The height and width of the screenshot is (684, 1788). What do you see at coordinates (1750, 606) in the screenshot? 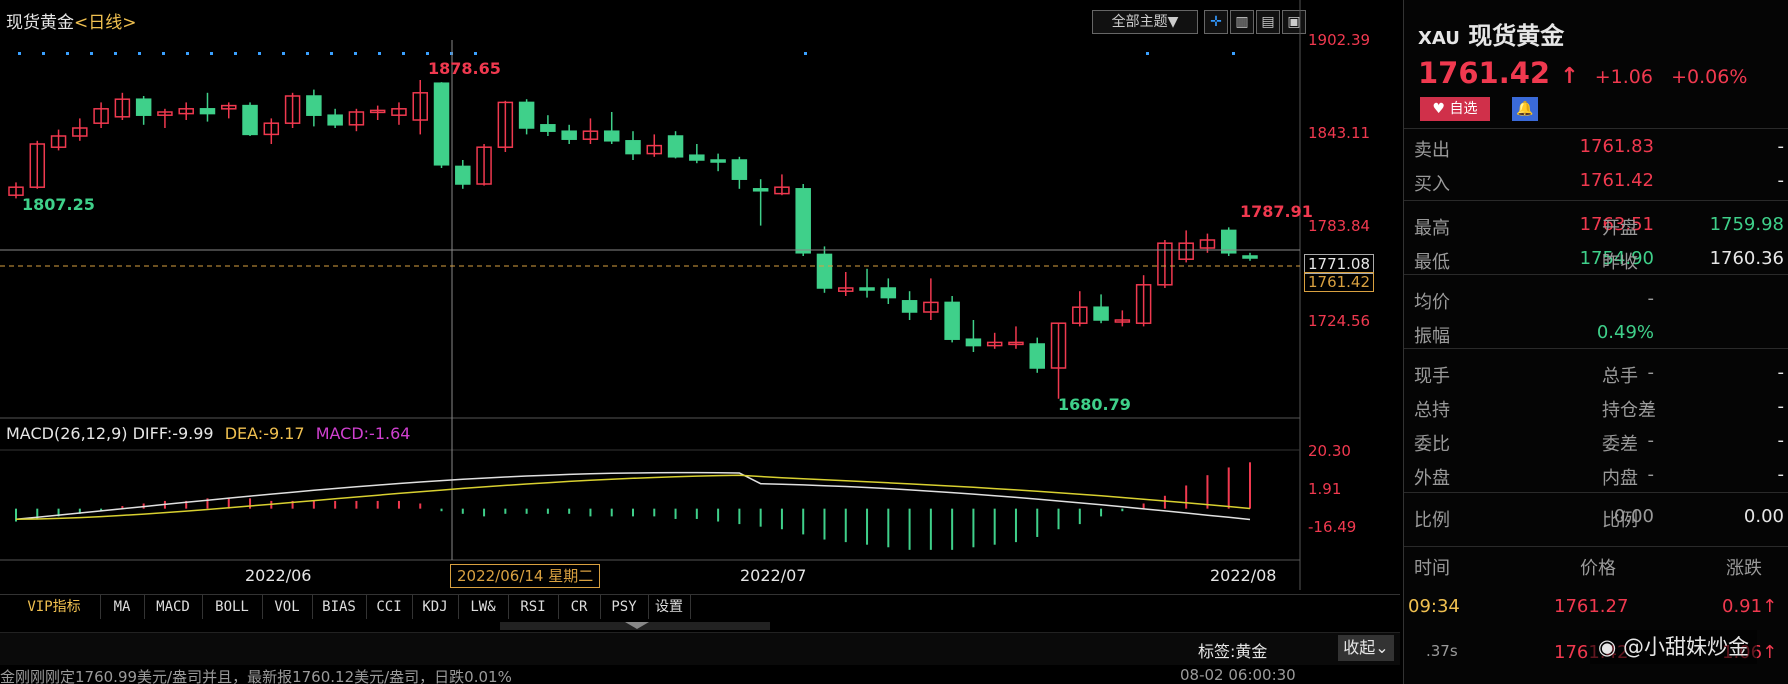
I see `trade-change: 0.91↑` at bounding box center [1750, 606].